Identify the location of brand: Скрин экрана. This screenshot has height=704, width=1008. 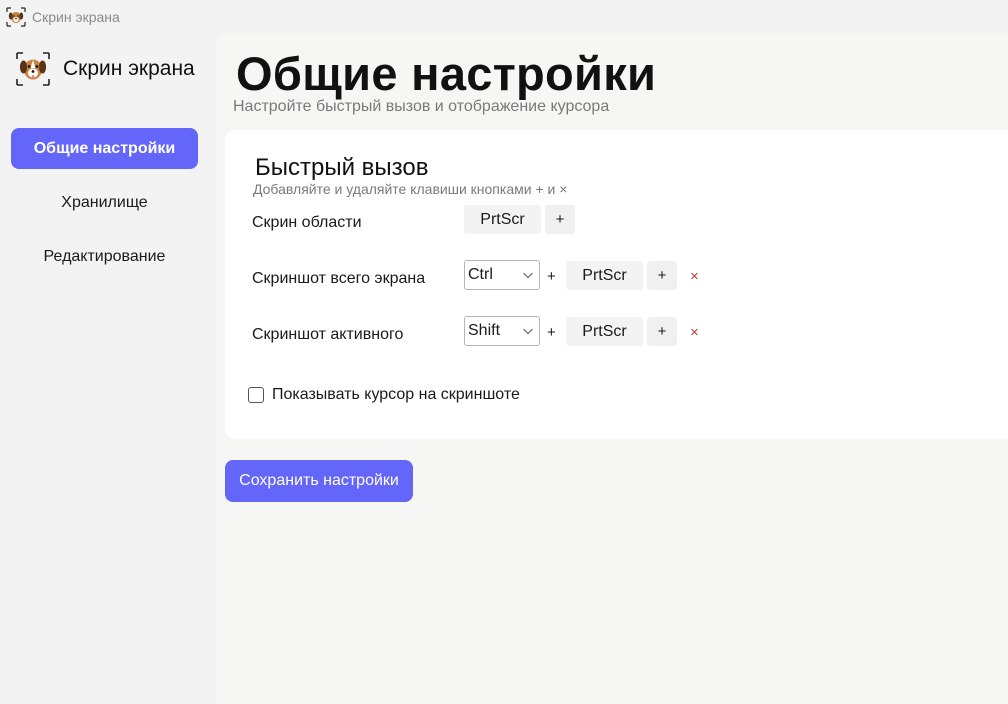
(105, 69).